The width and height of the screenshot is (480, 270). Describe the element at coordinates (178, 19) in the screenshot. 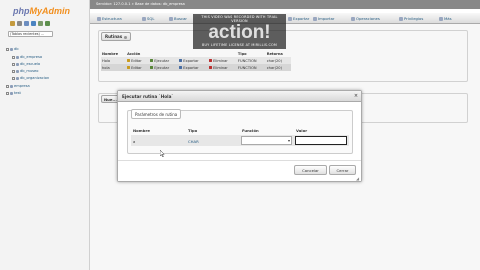

I see `tab-buscar: Buscar` at that location.